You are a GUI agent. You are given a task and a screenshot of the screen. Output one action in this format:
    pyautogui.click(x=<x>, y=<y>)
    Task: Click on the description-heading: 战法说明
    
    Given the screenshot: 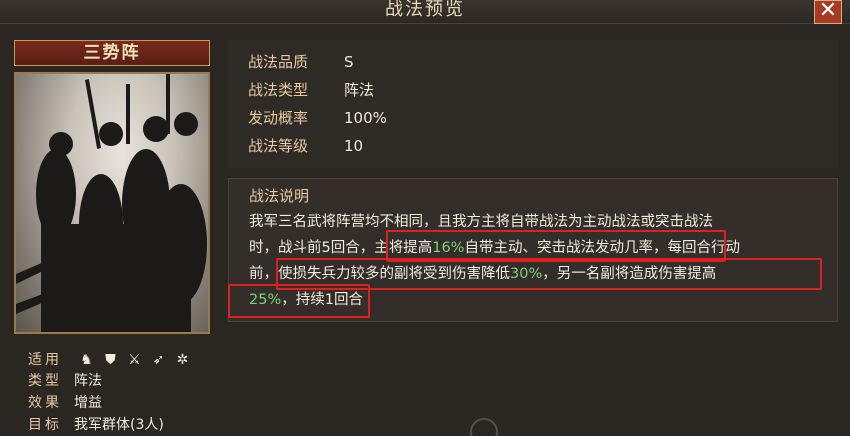 What is the action you would take?
    pyautogui.click(x=279, y=196)
    